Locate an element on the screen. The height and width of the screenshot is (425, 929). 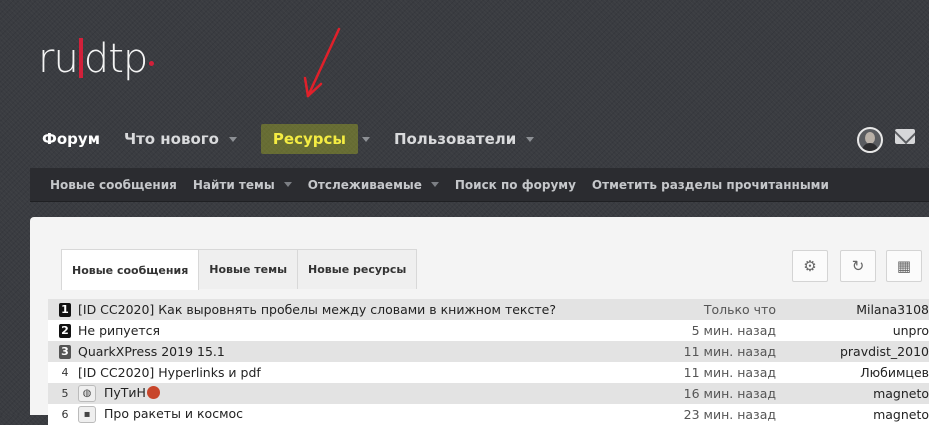
refresh-button: ↻ is located at coordinates (858, 266).